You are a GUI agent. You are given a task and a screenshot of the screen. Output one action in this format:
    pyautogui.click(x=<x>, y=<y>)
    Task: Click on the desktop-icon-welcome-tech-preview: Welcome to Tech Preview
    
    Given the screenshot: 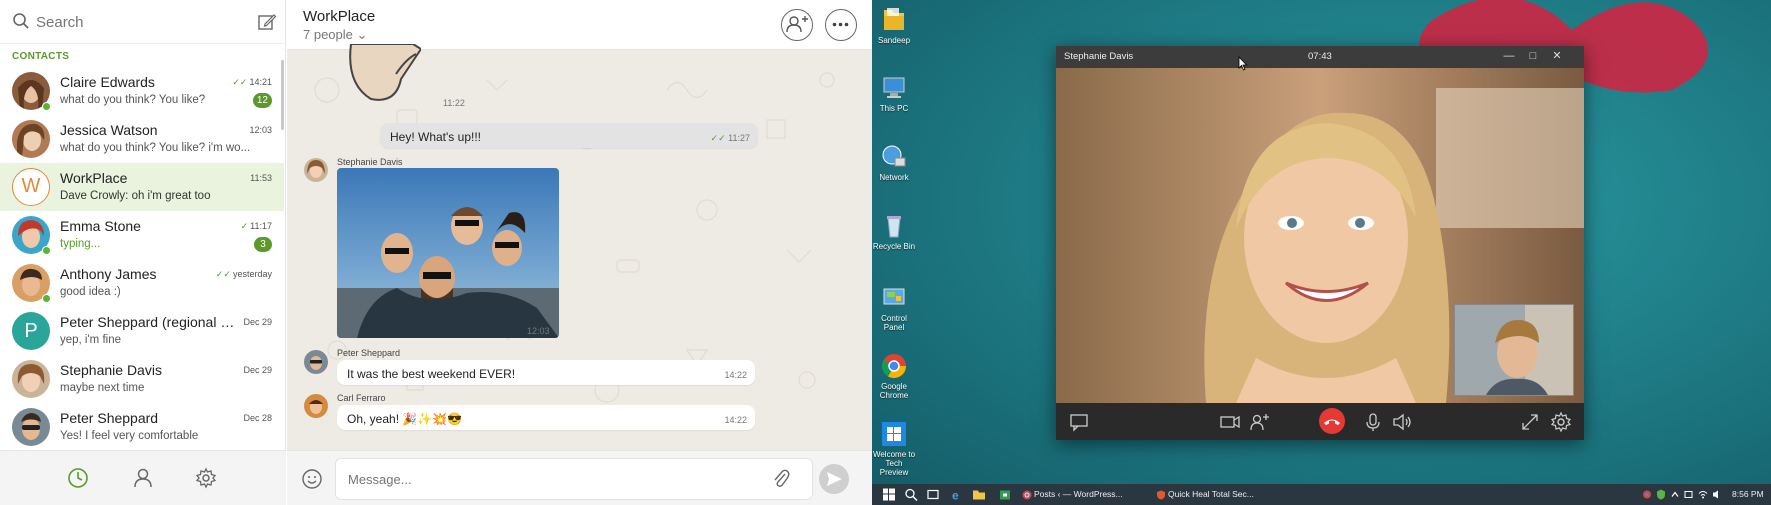 What is the action you would take?
    pyautogui.click(x=894, y=448)
    